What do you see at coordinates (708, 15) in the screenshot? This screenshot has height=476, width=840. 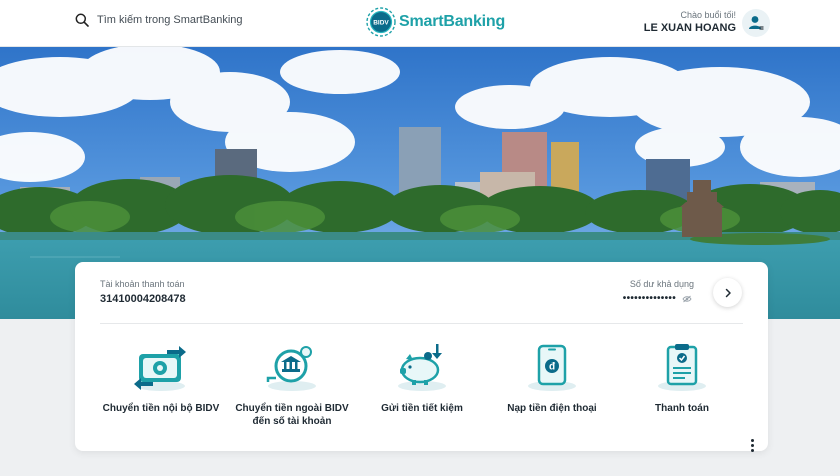 I see `greeting-text: Chào buổi tối!` at bounding box center [708, 15].